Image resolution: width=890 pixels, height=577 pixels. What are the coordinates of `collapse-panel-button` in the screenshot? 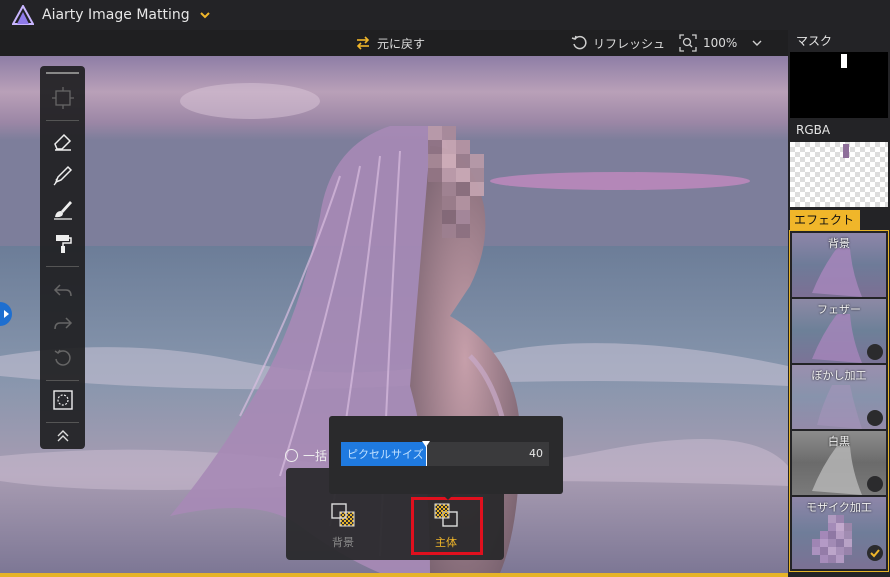 It's located at (62, 436).